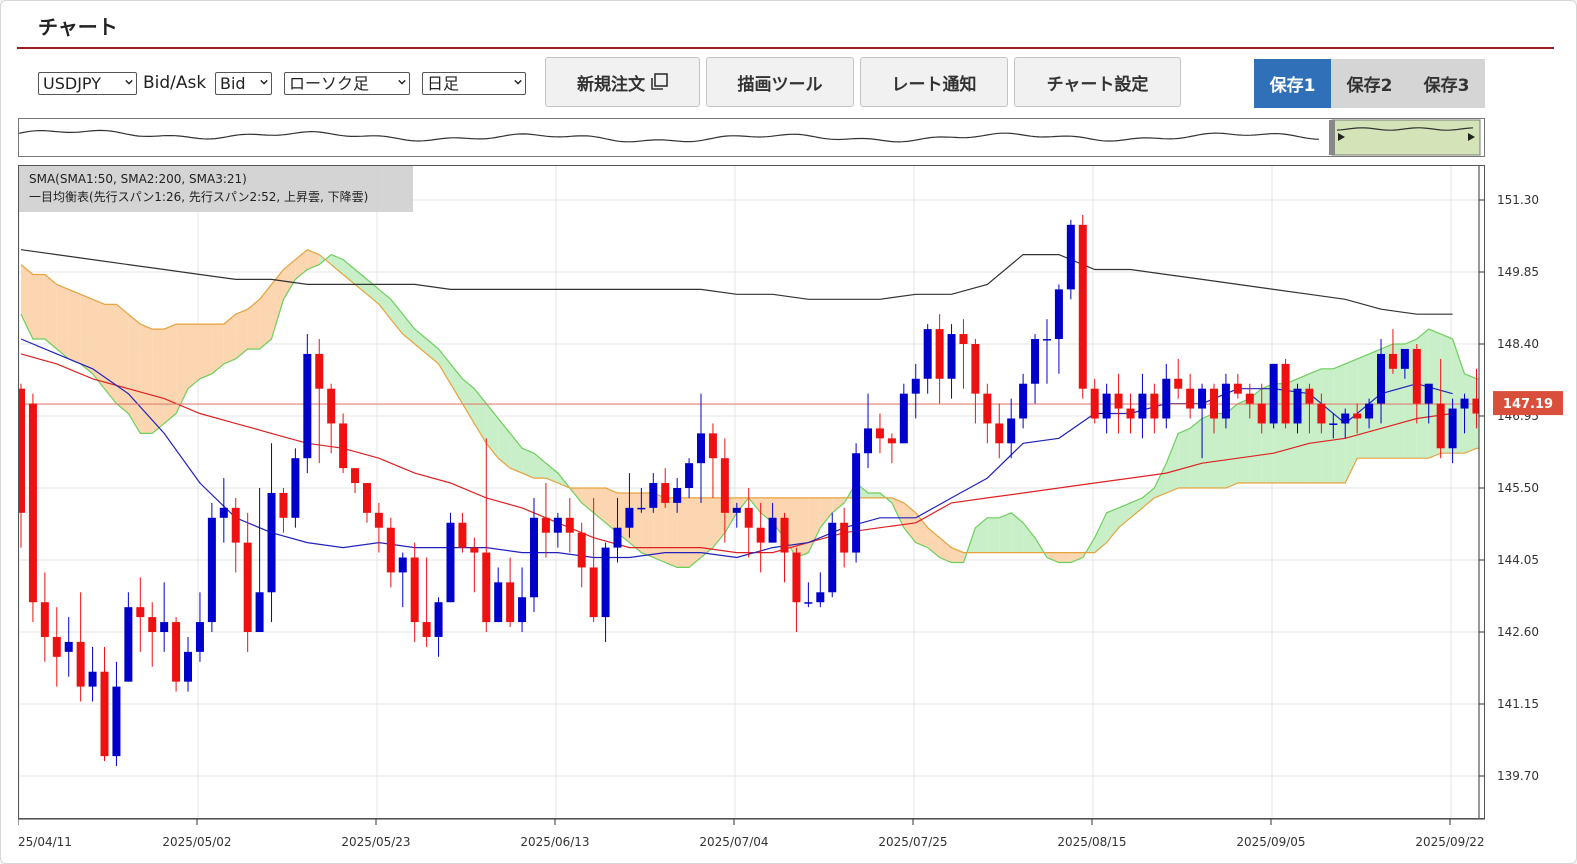 This screenshot has width=1577, height=864. What do you see at coordinates (1332, 137) in the screenshot?
I see `navigator-left-handle` at bounding box center [1332, 137].